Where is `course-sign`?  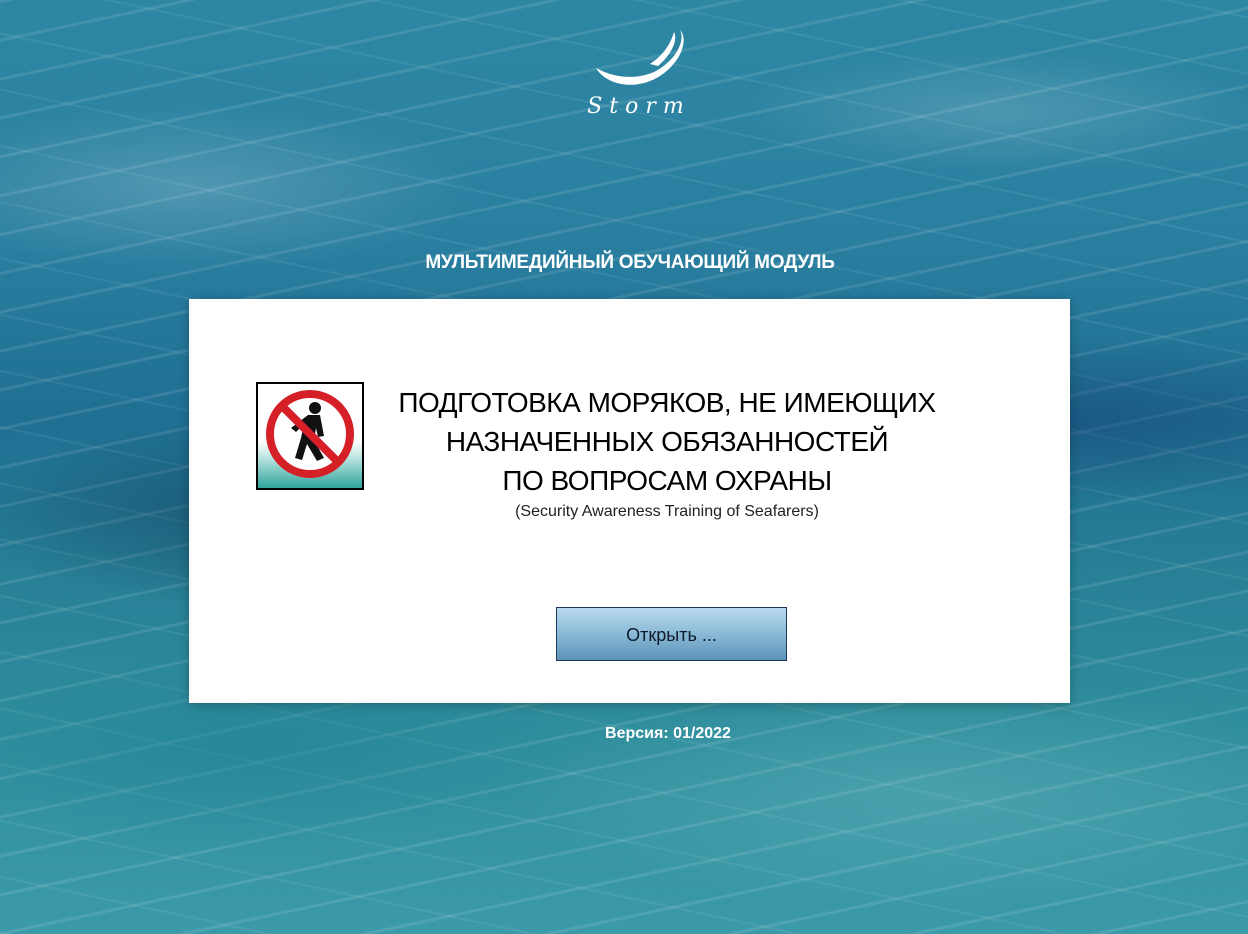
course-sign is located at coordinates (310, 436).